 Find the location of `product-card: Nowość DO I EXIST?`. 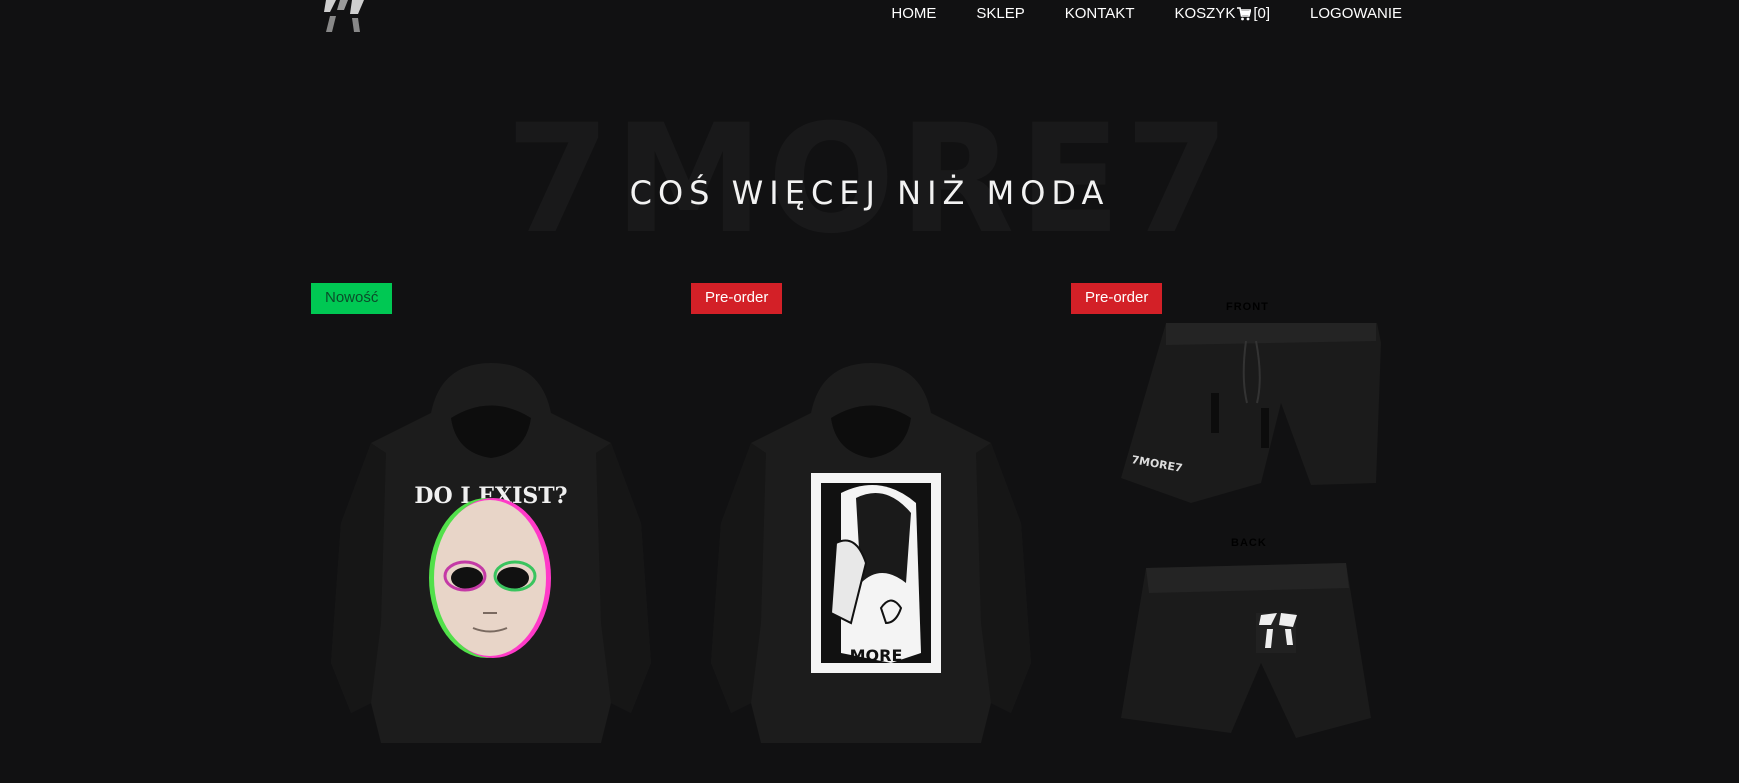

product-card: Nowość DO I EXIST? is located at coordinates (491, 523).